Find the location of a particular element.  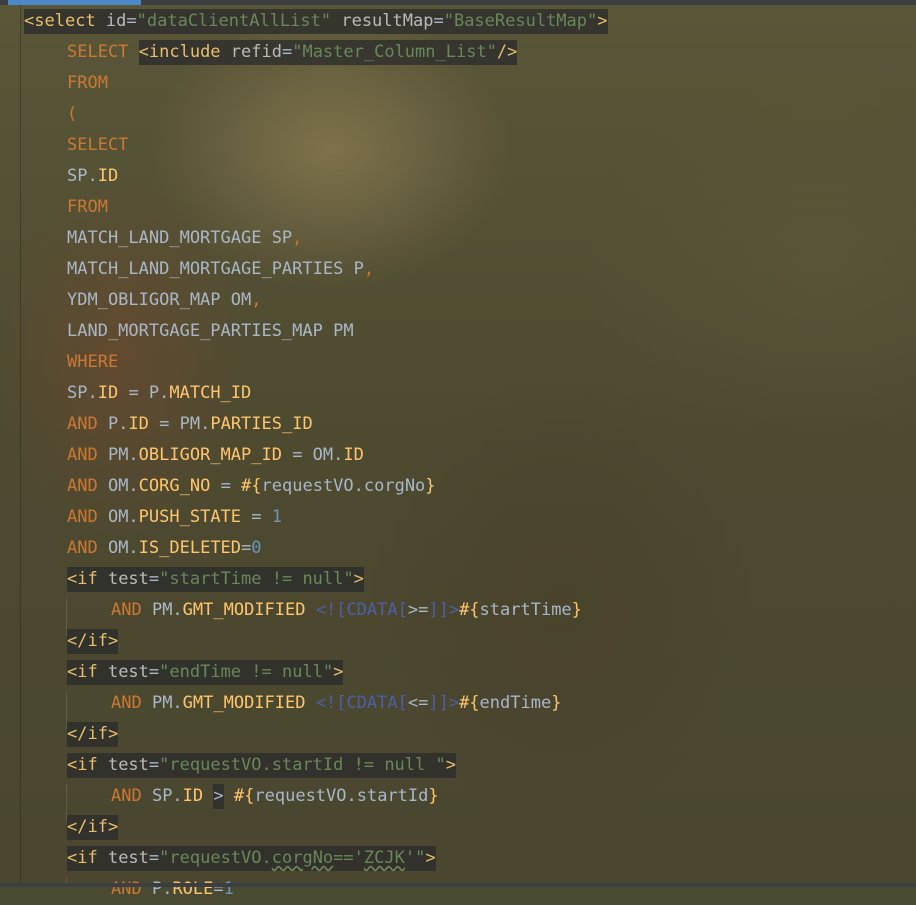

code-line-content: SP.ID = P.MATCH_ID is located at coordinates (159, 393).